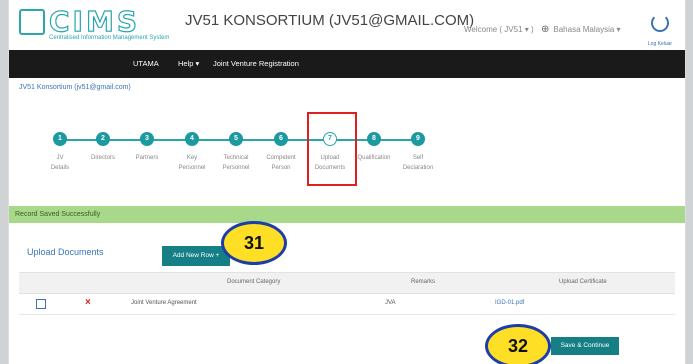 This screenshot has width=693, height=364. I want to click on main-navbar: UTAMA Help ▾ Joint Venture Registration, so click(347, 64).